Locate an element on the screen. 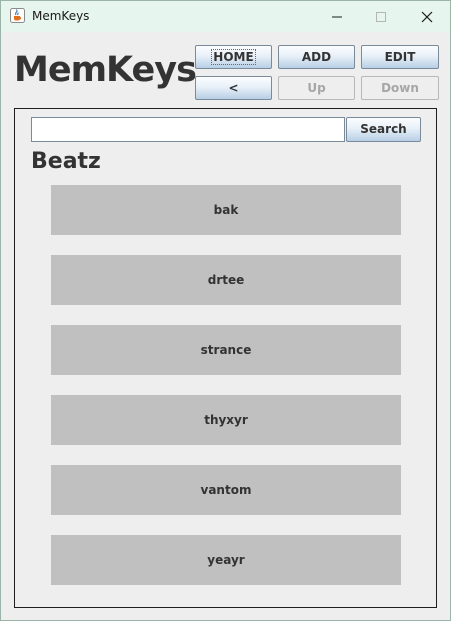  back-button: < is located at coordinates (233, 88).